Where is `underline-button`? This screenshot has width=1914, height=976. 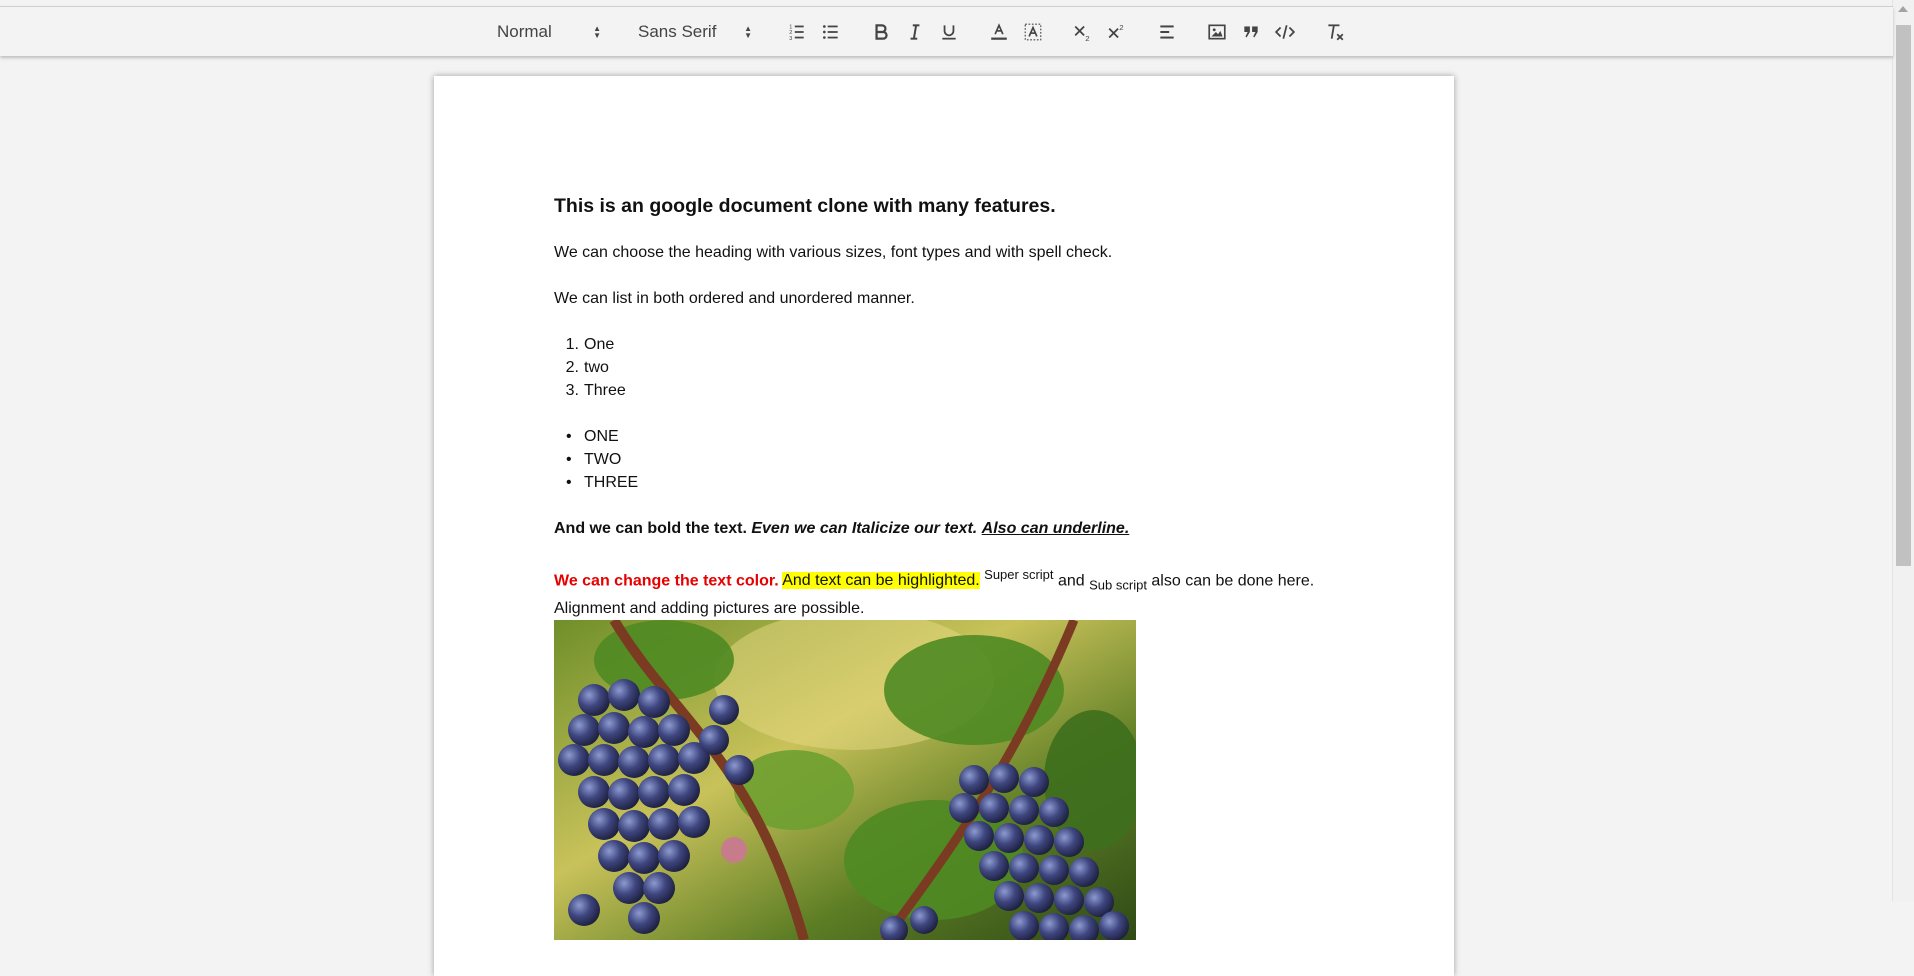 underline-button is located at coordinates (949, 32).